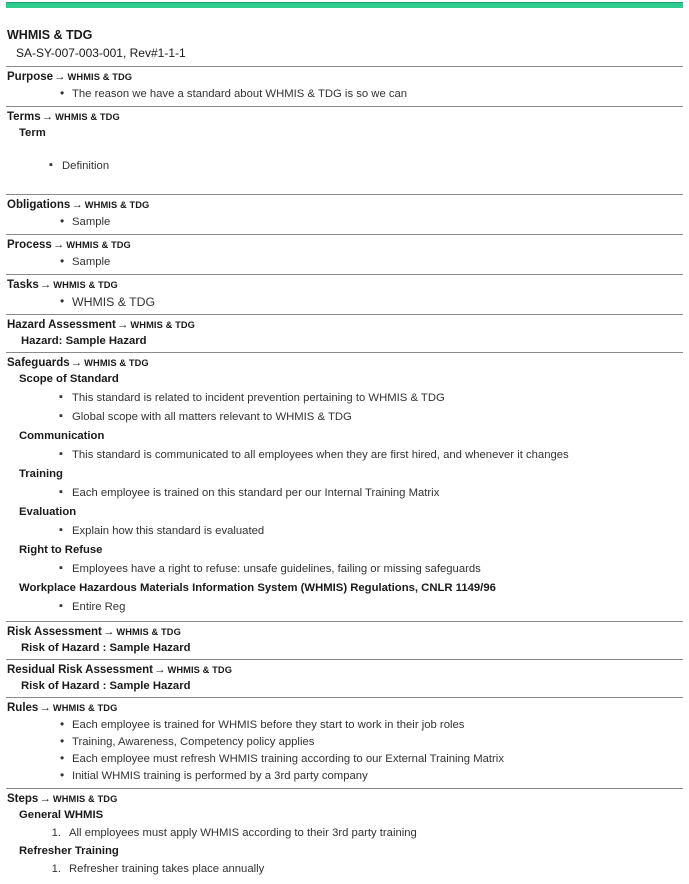 This screenshot has height=884, width=689. What do you see at coordinates (29, 245) in the screenshot?
I see `section-label: Process` at bounding box center [29, 245].